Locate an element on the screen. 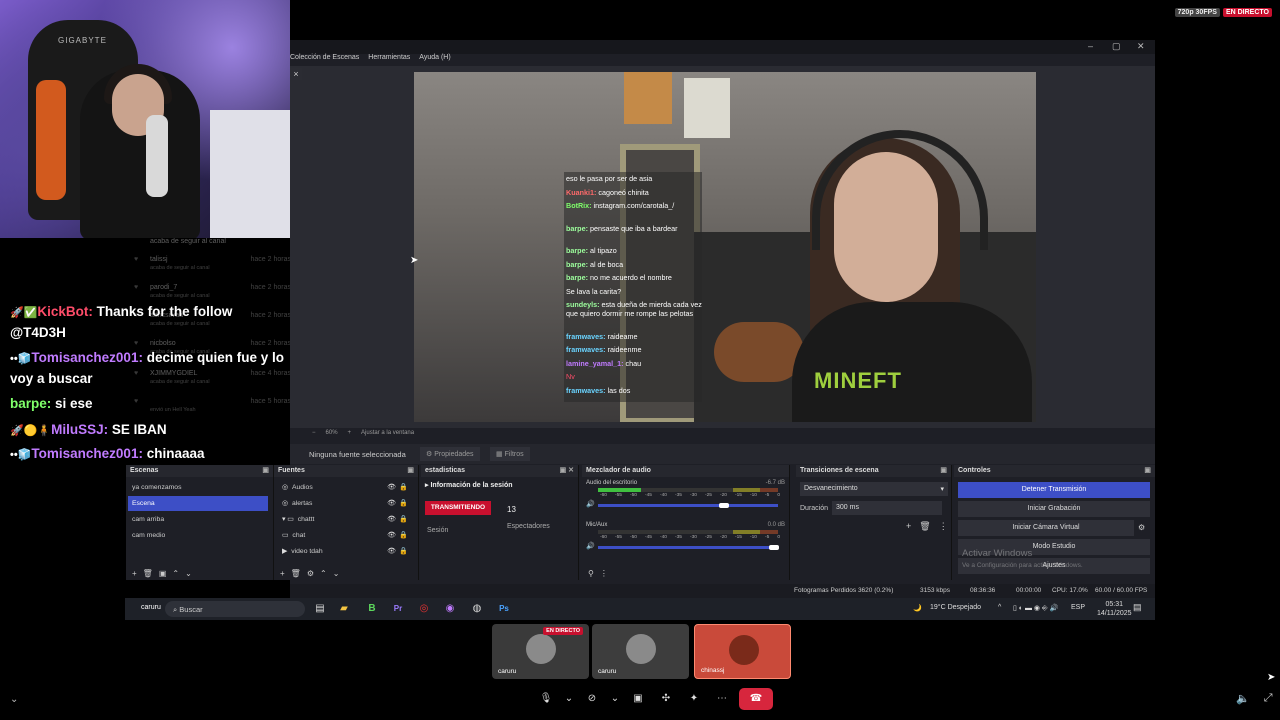  chat-text: chau is located at coordinates (632, 363).